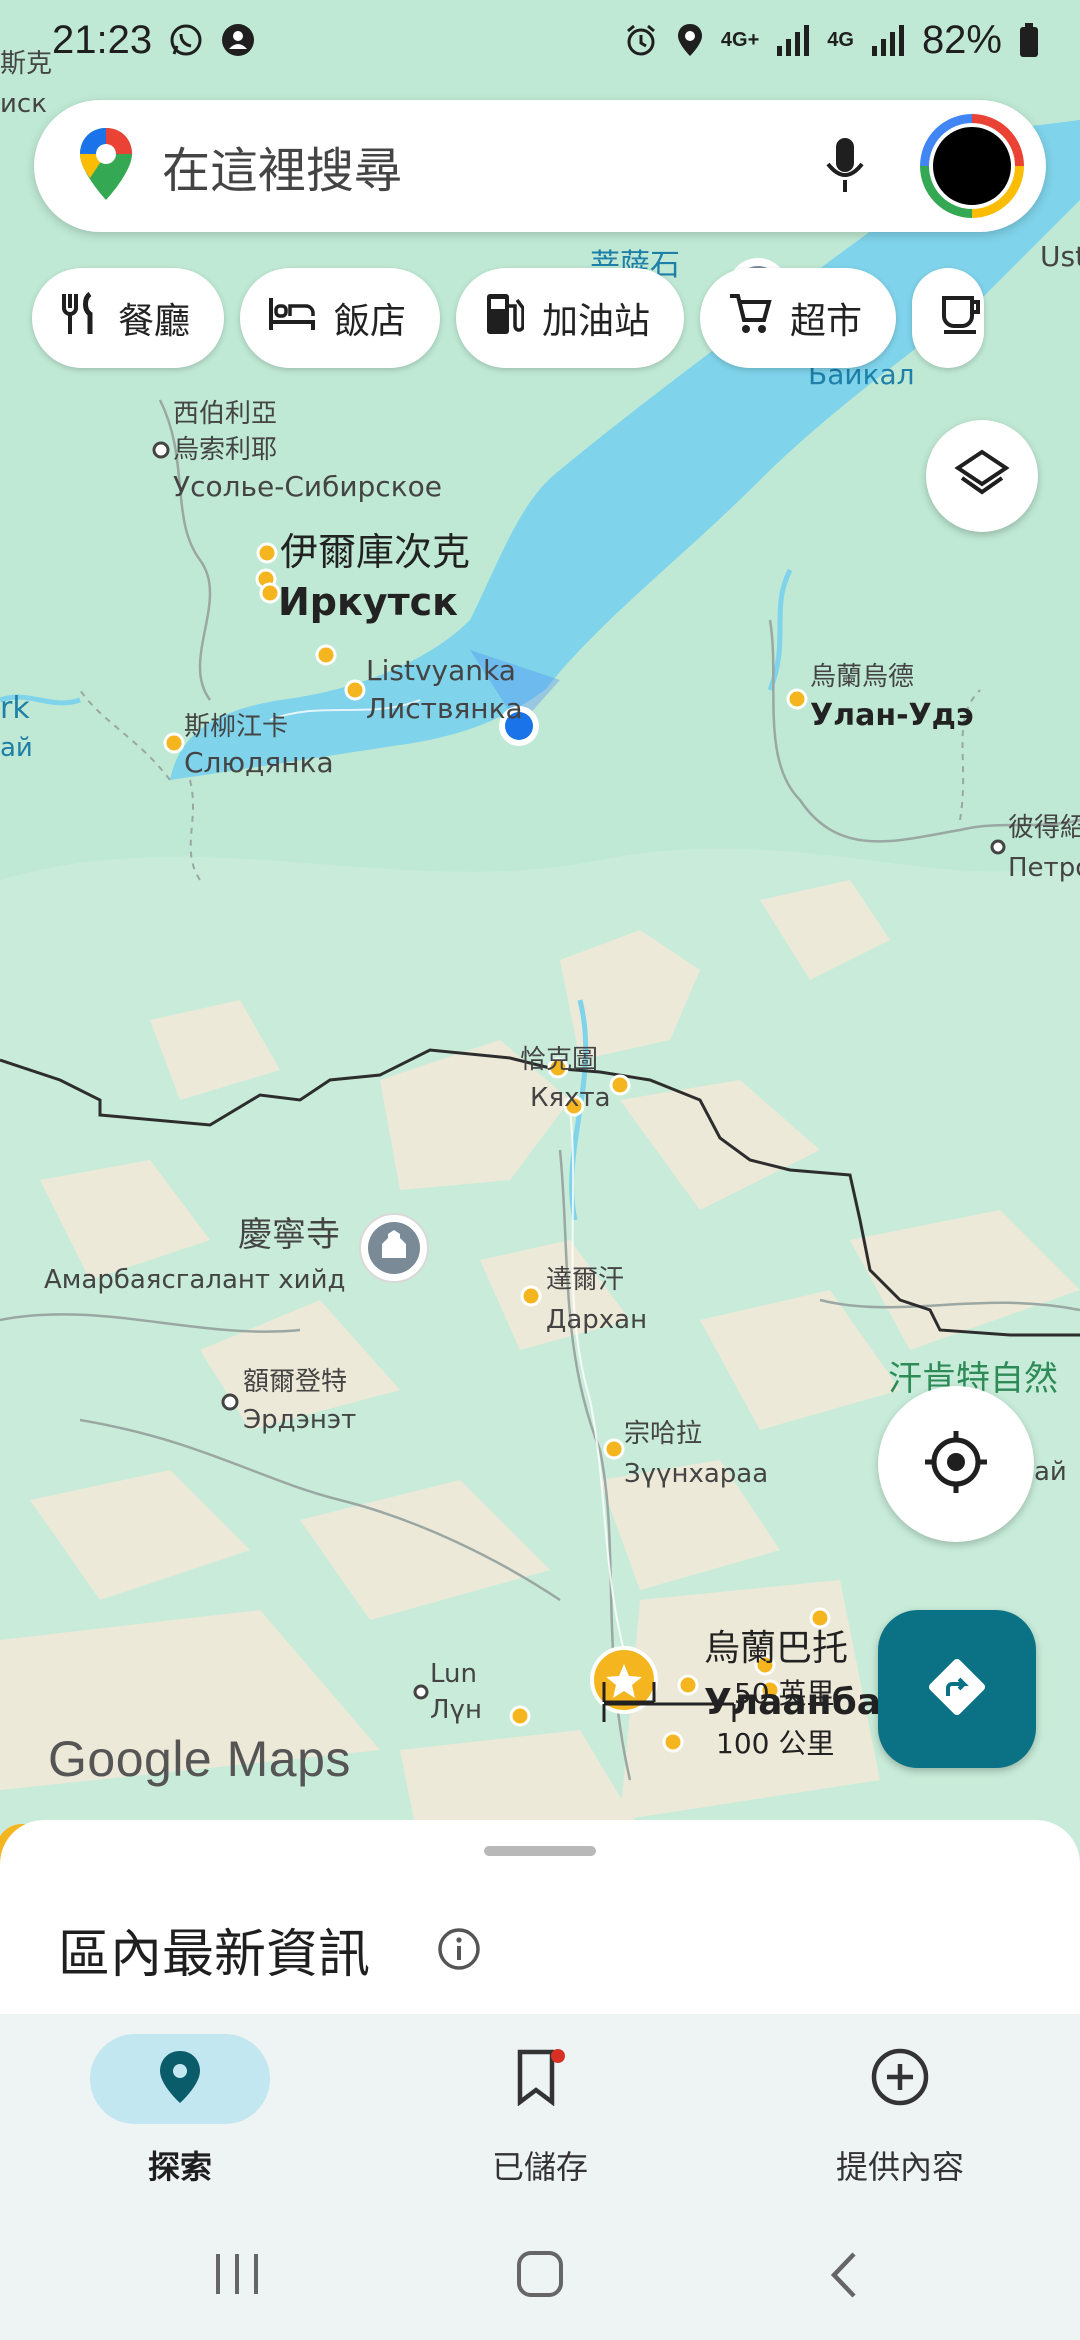 This screenshot has height=2340, width=1080. I want to click on chip-groceries: 超市, so click(798, 318).